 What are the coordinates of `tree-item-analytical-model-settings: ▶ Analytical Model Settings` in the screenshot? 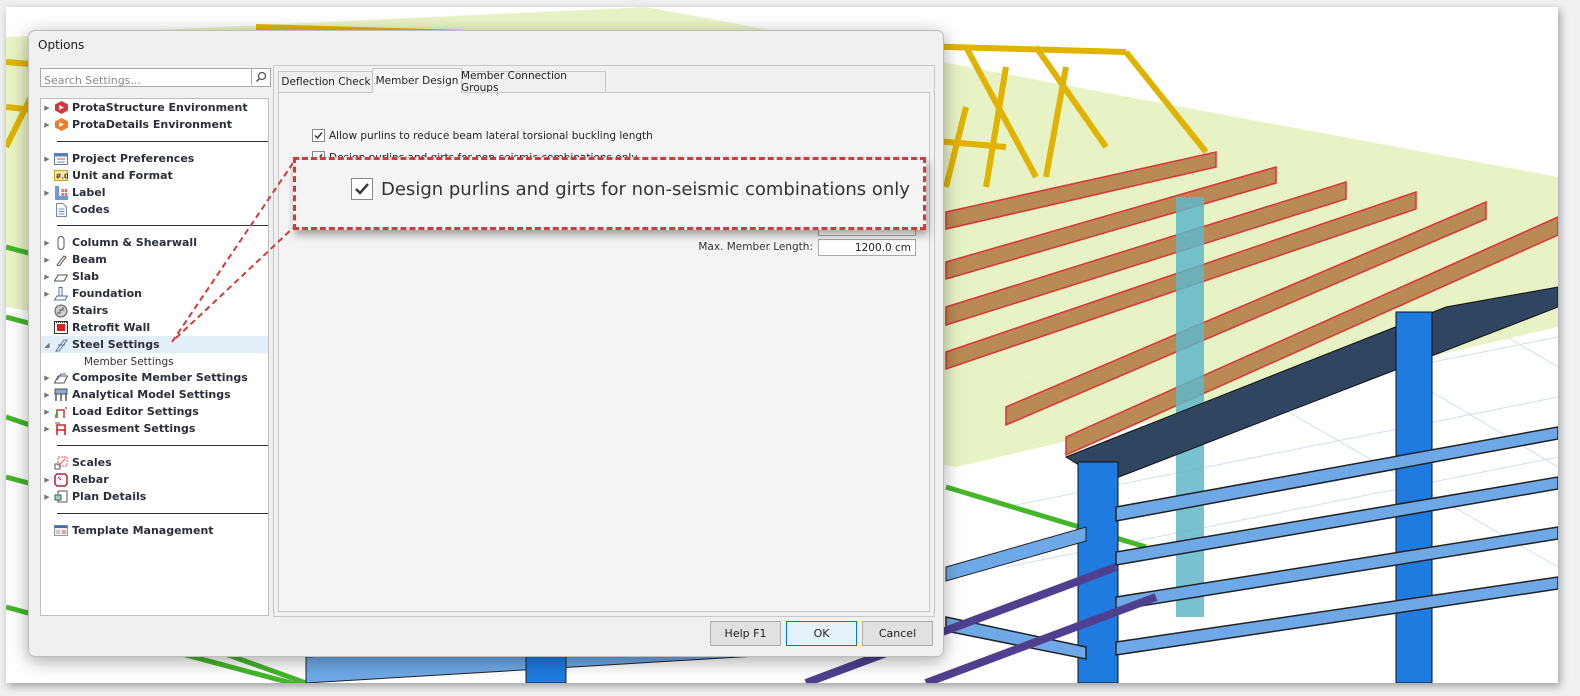 It's located at (154, 394).